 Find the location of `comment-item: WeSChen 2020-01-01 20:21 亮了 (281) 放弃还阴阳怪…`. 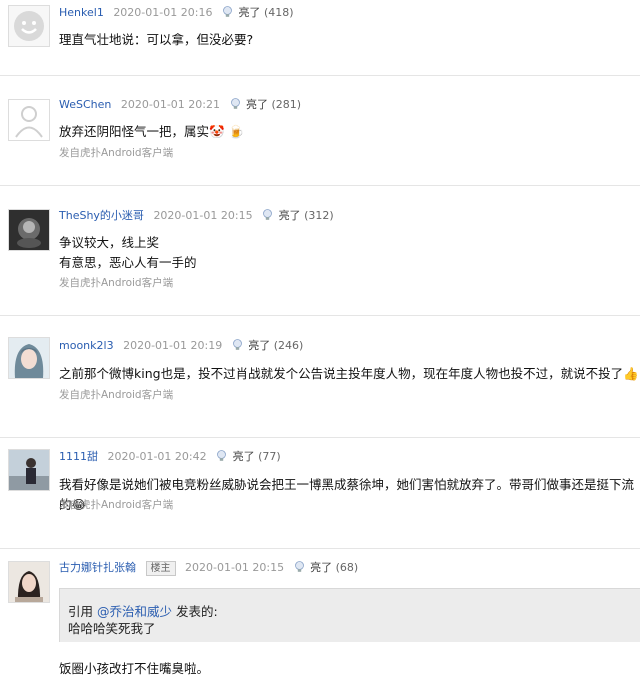

comment-item: WeSChen 2020-01-01 20:21 亮了 (281) 放弃还阴阳怪… is located at coordinates (320, 136).